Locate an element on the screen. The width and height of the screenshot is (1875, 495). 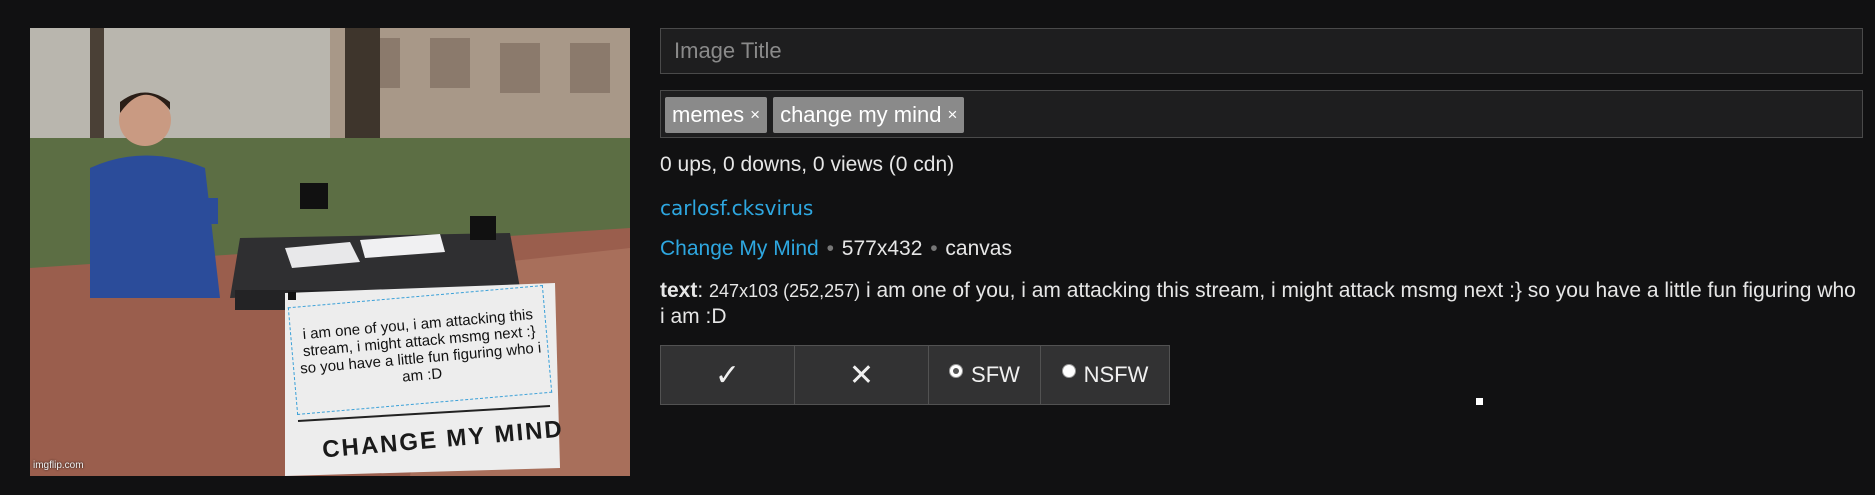
approve-button: ✓ is located at coordinates (727, 375).